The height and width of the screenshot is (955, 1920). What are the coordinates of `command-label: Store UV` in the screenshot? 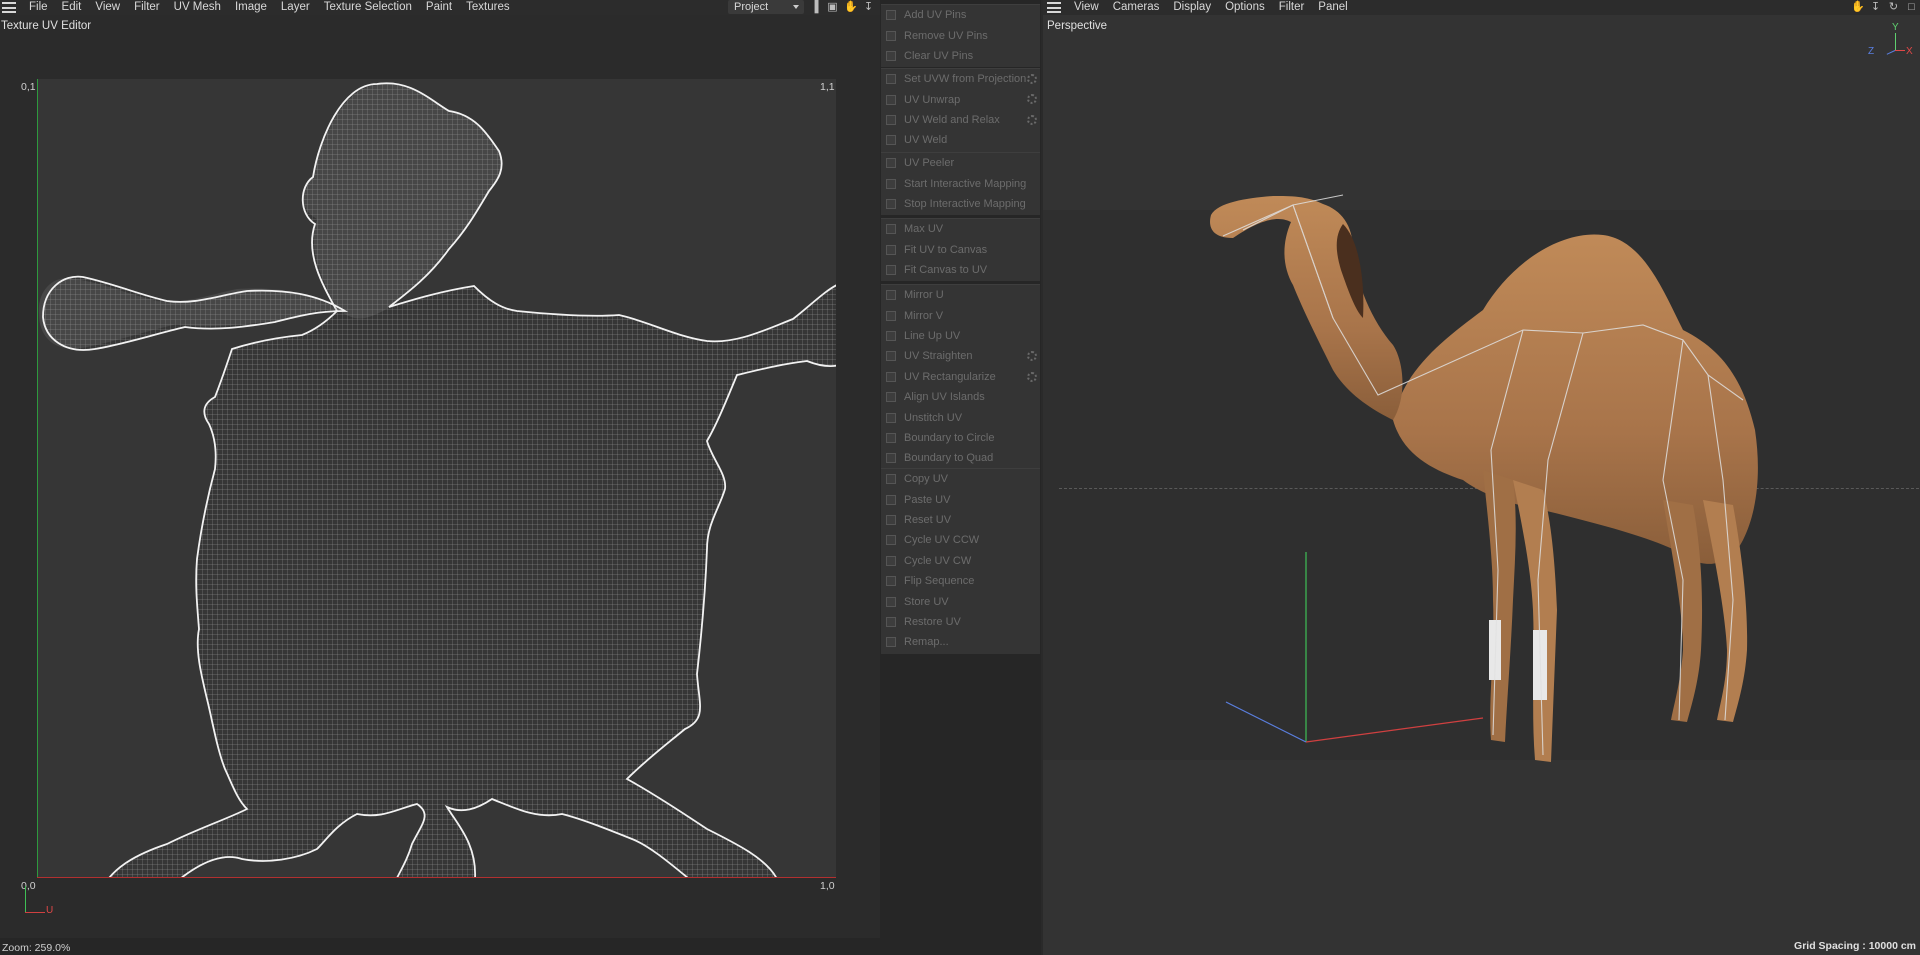 It's located at (926, 601).